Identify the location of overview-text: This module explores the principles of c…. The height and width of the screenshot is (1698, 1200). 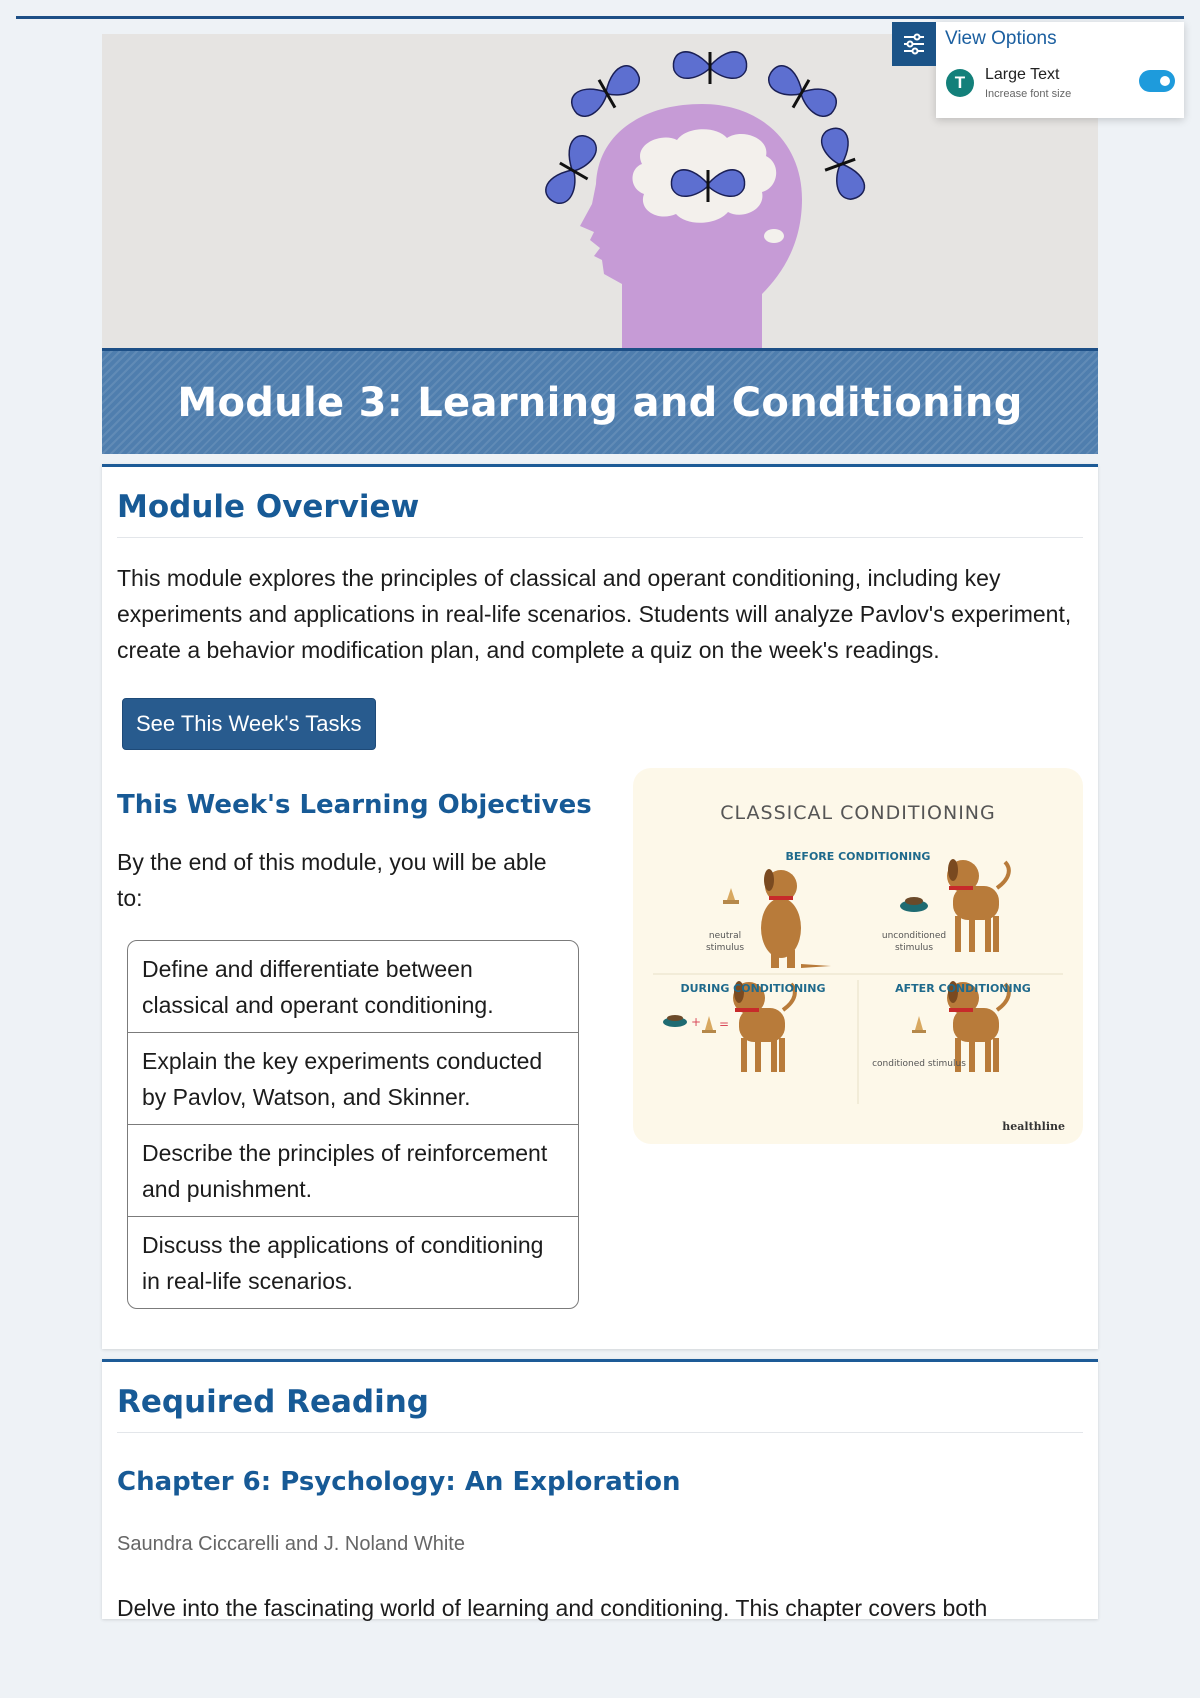
(594, 614).